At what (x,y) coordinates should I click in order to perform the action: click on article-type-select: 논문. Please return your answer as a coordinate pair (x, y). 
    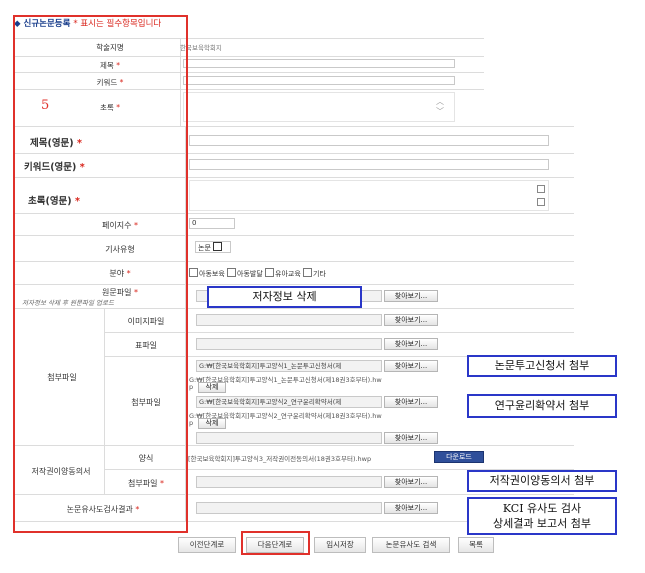
    Looking at the image, I should click on (213, 247).